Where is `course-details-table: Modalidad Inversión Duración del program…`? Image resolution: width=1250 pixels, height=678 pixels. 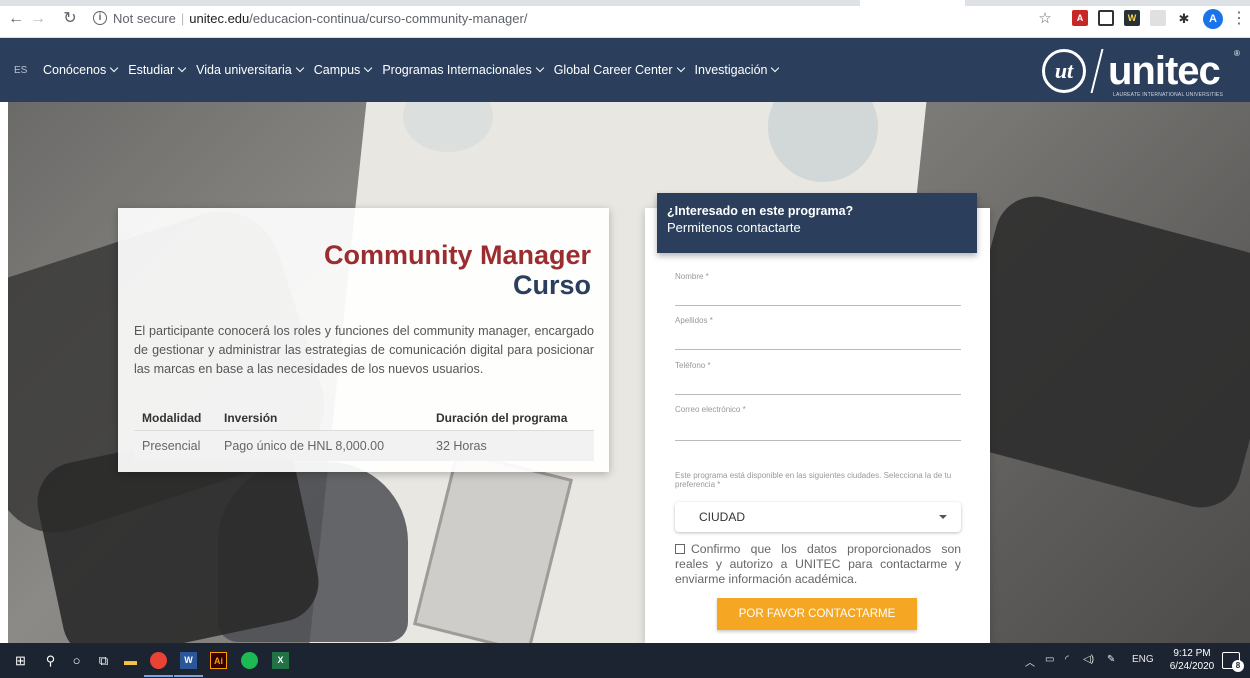
course-details-table: Modalidad Inversión Duración del program… is located at coordinates (364, 433).